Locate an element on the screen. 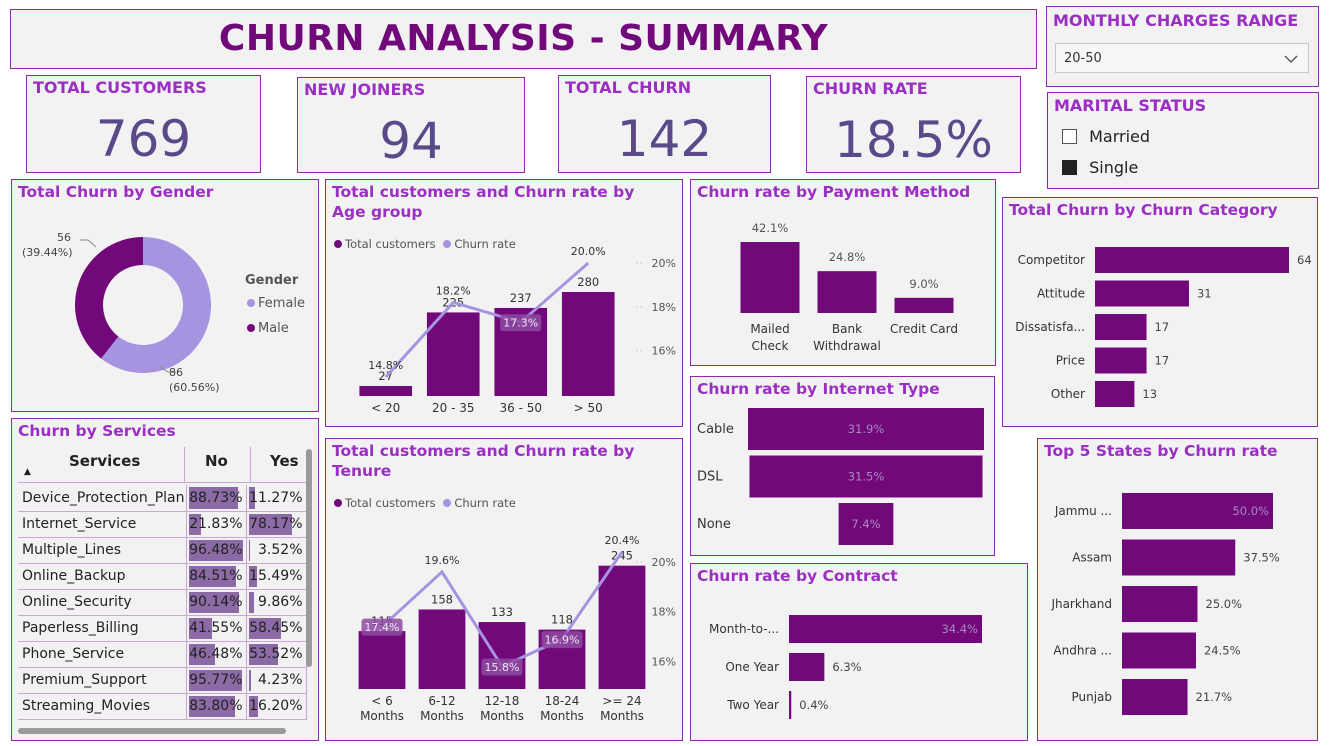  cell-no: 96.48% is located at coordinates (216, 550).